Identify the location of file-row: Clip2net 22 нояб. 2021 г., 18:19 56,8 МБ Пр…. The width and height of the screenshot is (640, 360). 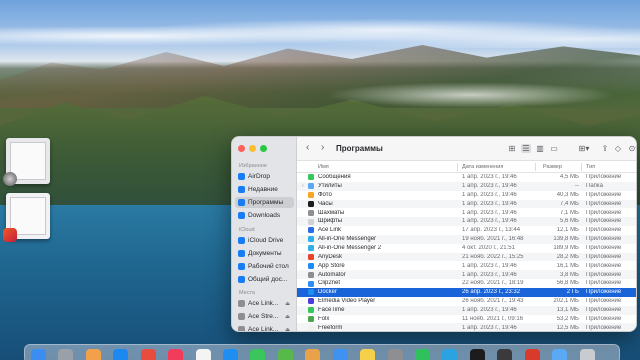
(466, 283).